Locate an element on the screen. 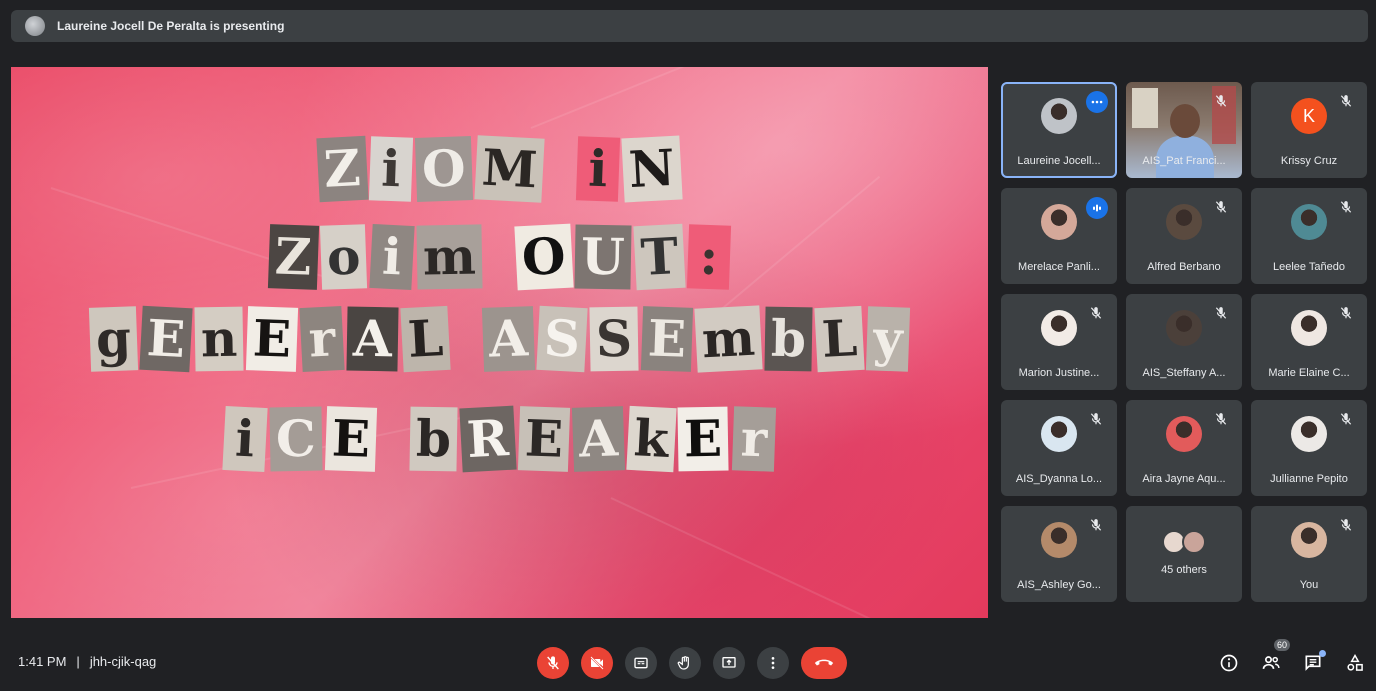 The width and height of the screenshot is (1376, 691). new-message-dot is located at coordinates (1322, 653).